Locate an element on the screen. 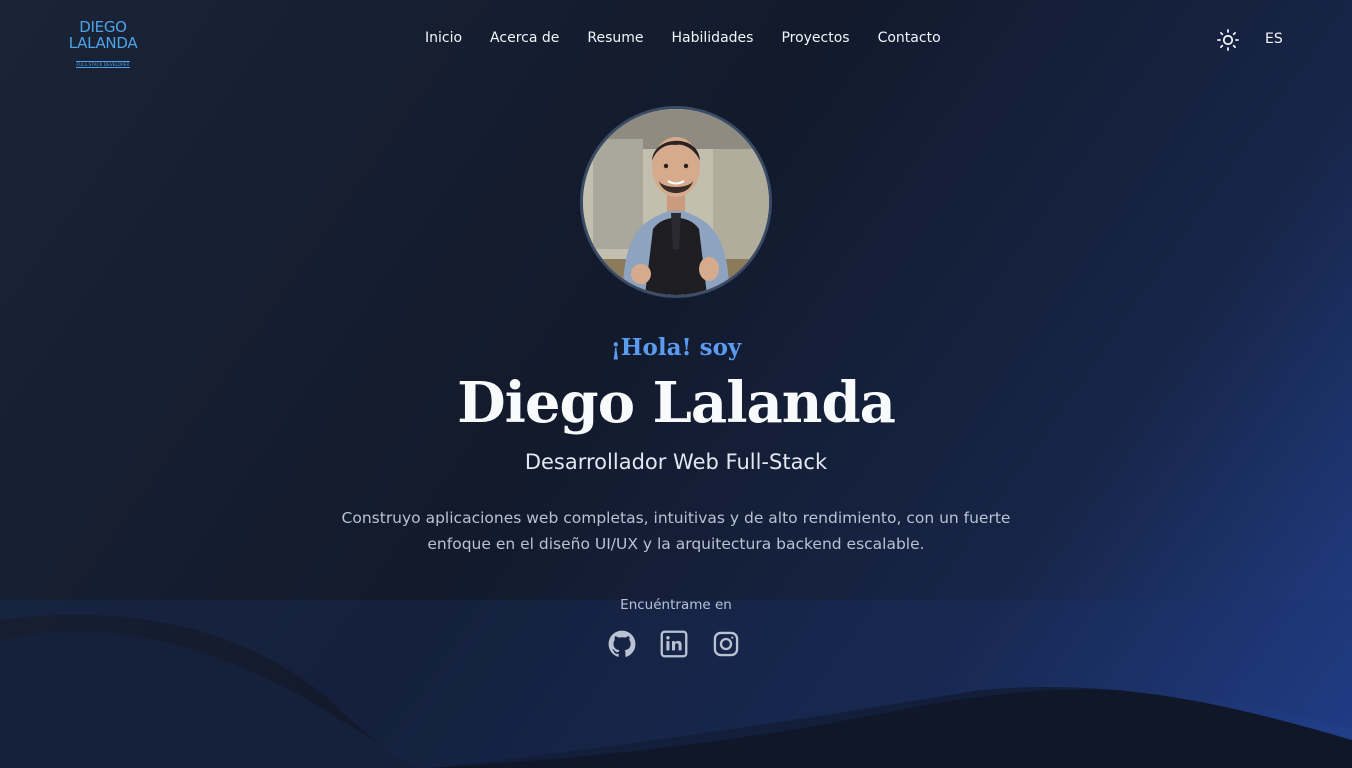 The width and height of the screenshot is (1352, 768). nav-item-proyectos: Proyectos is located at coordinates (815, 38).